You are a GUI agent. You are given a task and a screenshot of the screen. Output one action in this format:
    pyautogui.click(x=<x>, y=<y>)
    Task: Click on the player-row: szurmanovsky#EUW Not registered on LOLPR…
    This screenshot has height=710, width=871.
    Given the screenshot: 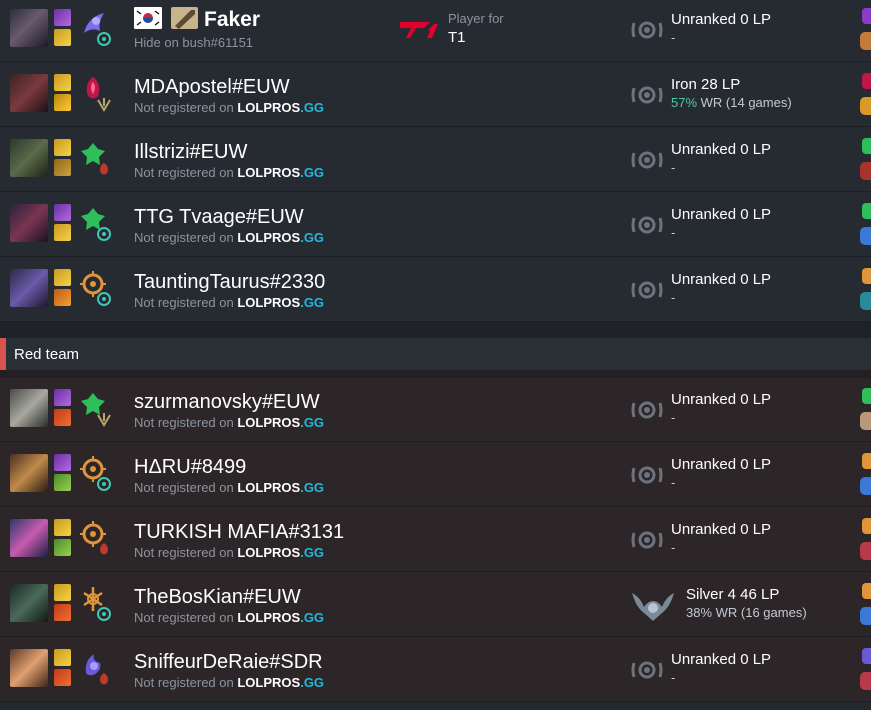 What is the action you would take?
    pyautogui.click(x=435, y=410)
    